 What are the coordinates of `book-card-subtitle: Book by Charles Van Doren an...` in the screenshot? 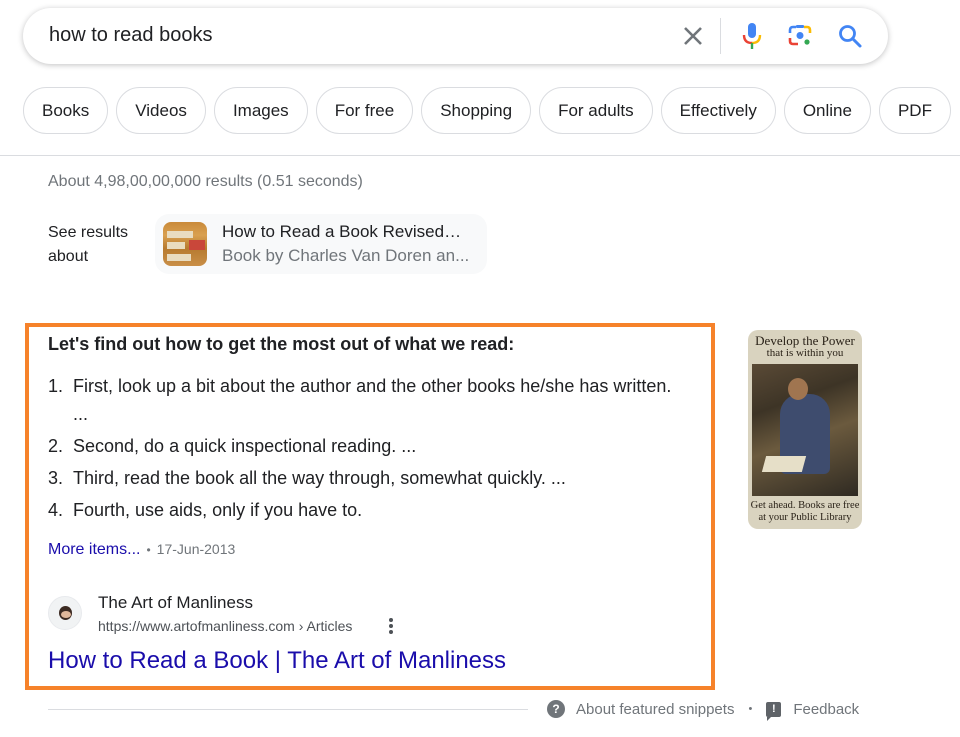 It's located at (346, 255).